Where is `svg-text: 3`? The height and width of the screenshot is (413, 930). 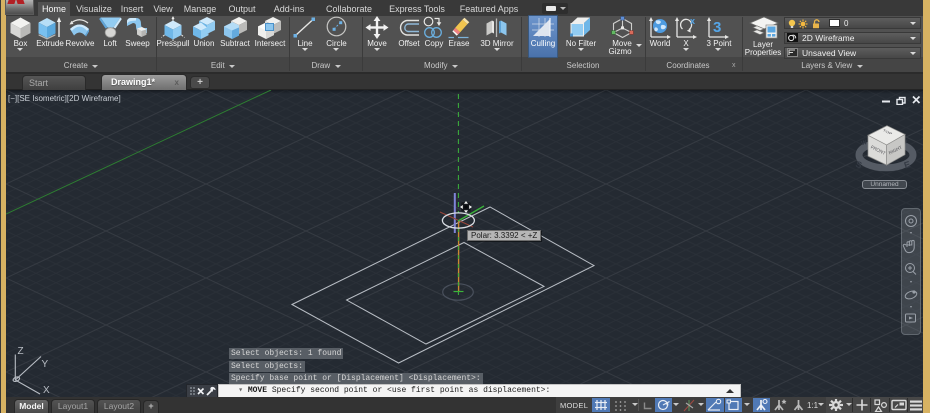 svg-text: 3 is located at coordinates (717, 27).